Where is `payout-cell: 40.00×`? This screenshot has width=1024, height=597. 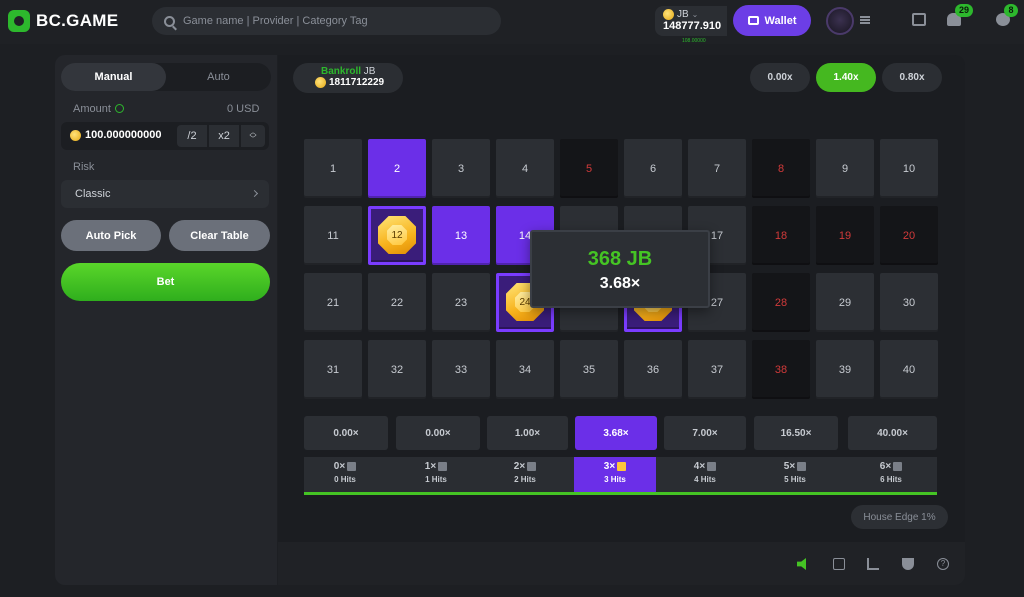
payout-cell: 40.00× is located at coordinates (892, 433).